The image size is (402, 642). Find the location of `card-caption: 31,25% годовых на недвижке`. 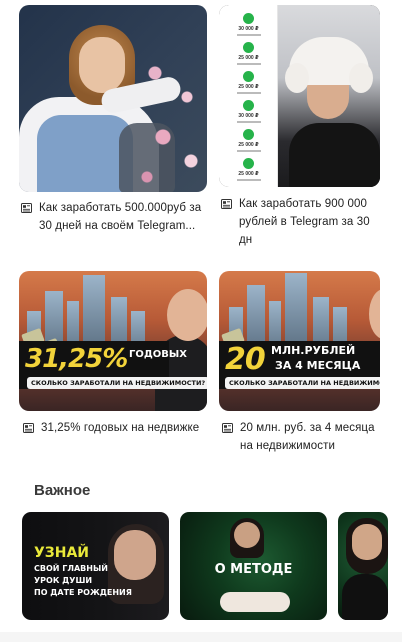

card-caption: 31,25% годовых на недвижке is located at coordinates (116, 428).